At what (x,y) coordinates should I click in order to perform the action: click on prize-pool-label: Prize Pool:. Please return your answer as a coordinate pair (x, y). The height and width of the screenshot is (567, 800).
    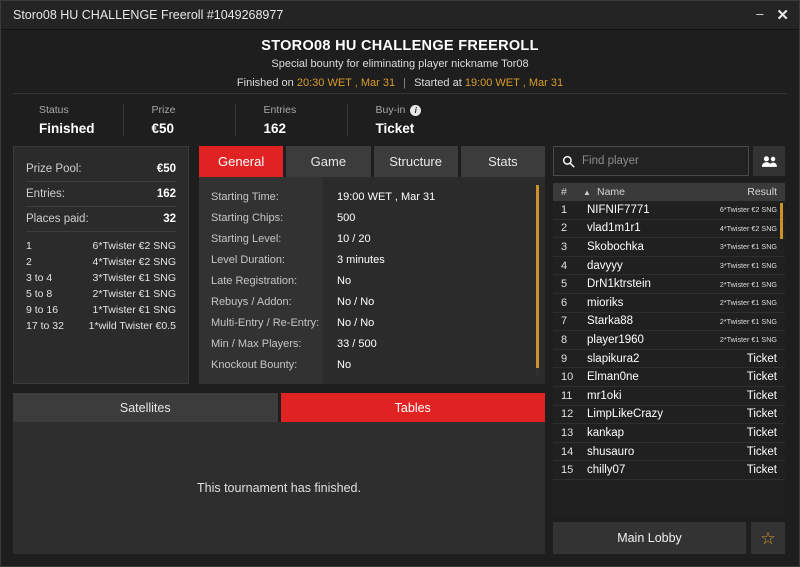
    Looking at the image, I should click on (54, 169).